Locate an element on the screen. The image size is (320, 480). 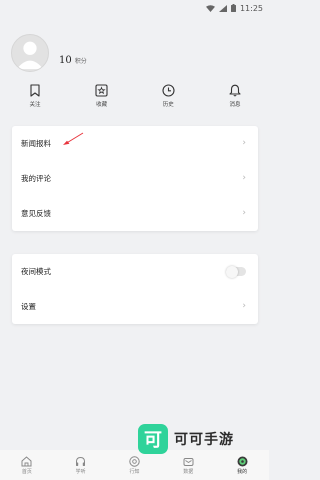
compass-icon is located at coordinates (134, 461).